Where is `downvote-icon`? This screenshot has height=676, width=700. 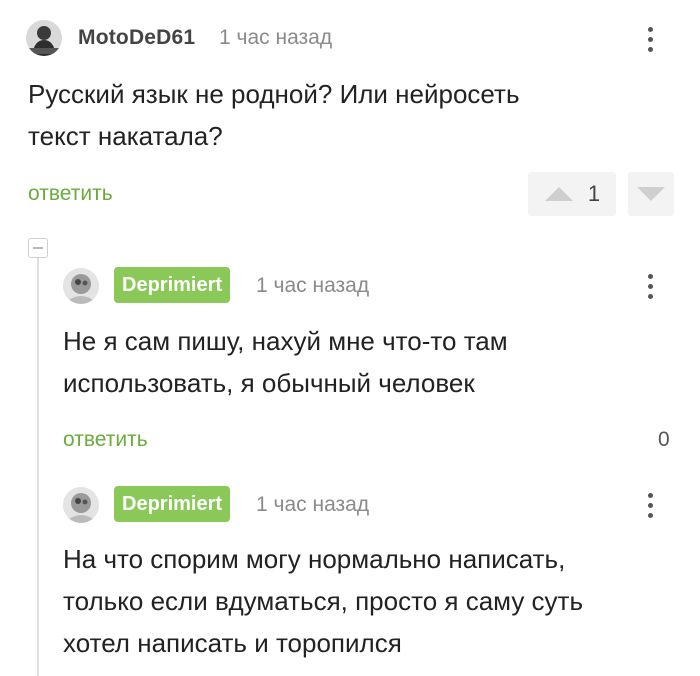 downvote-icon is located at coordinates (651, 194).